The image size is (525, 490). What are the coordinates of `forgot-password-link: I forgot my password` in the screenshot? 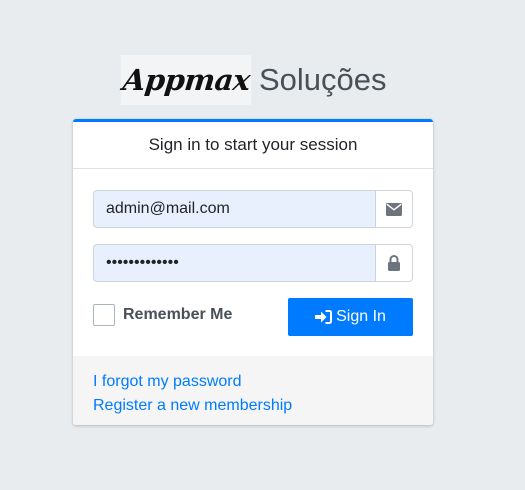 It's located at (253, 382).